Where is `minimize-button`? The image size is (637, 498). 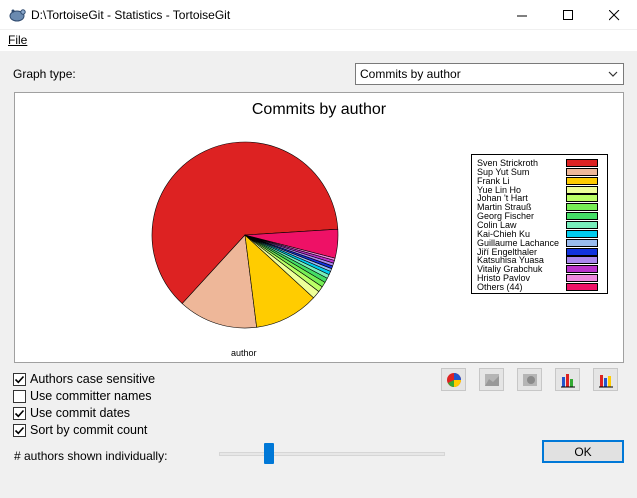 minimize-button is located at coordinates (522, 15).